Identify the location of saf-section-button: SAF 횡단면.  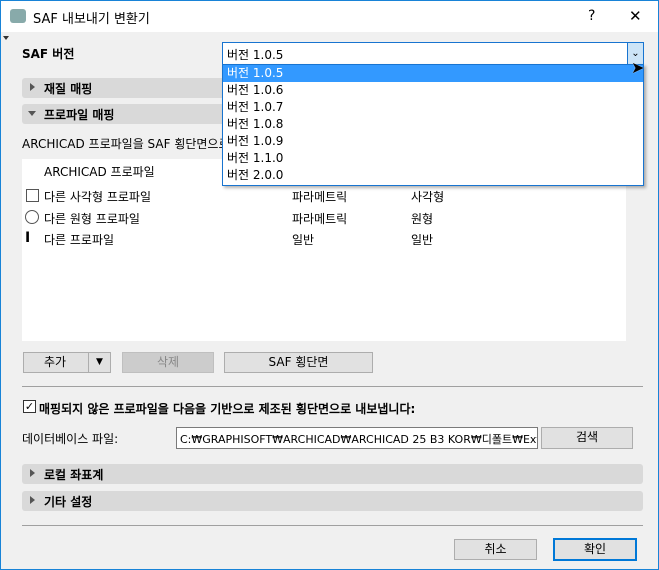
(298, 362).